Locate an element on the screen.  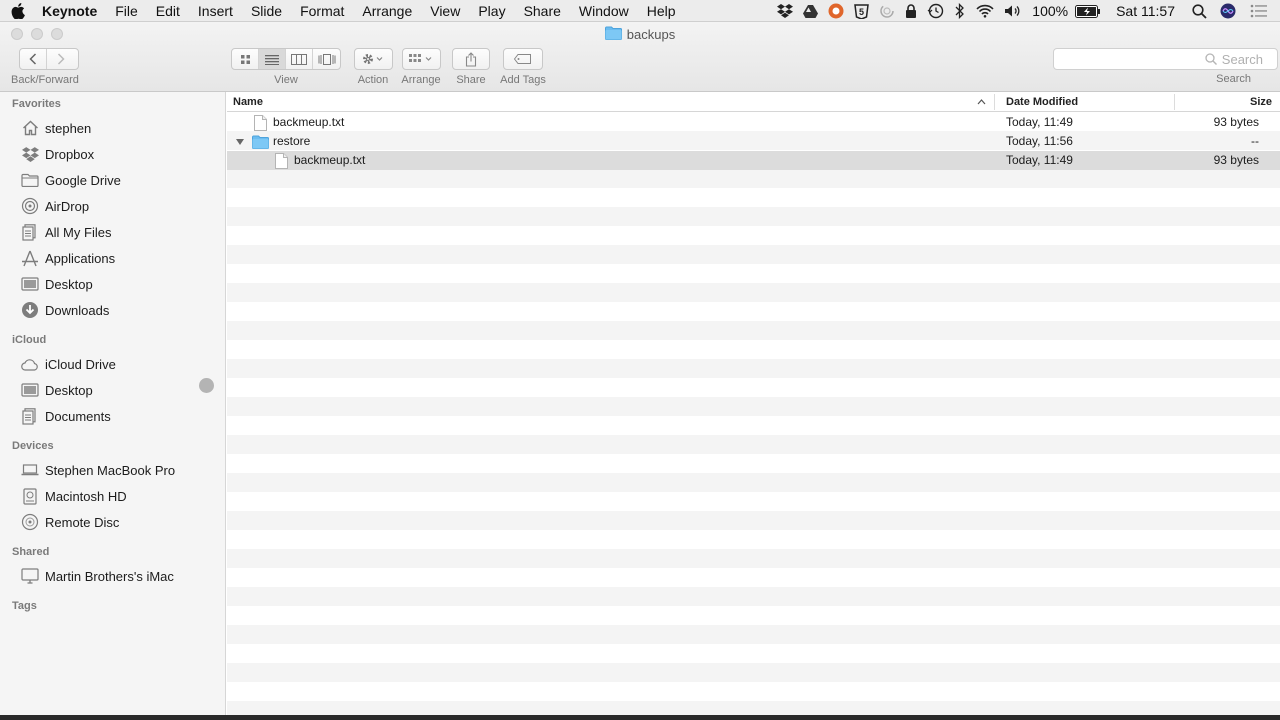
grid-icon is located at coordinates (245, 59).